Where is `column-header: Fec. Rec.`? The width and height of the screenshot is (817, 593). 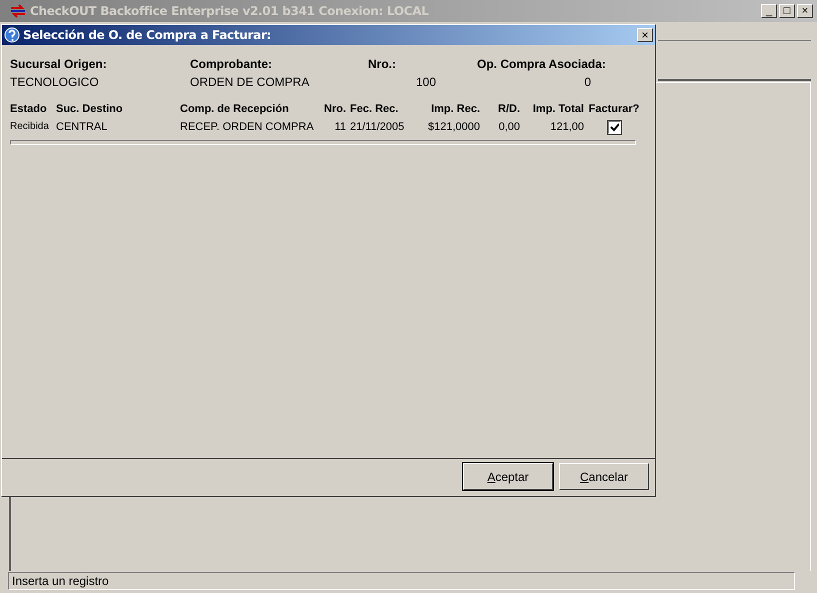 column-header: Fec. Rec. is located at coordinates (375, 109).